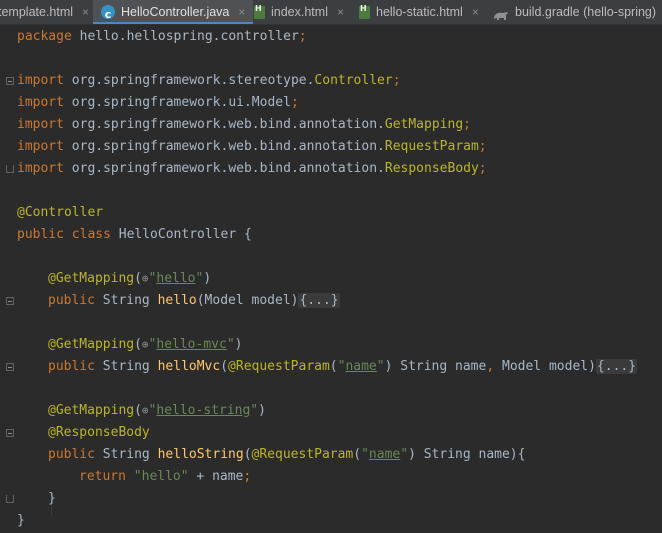 The width and height of the screenshot is (662, 533). Describe the element at coordinates (21, 520) in the screenshot. I see `code-line-class-close: }` at that location.